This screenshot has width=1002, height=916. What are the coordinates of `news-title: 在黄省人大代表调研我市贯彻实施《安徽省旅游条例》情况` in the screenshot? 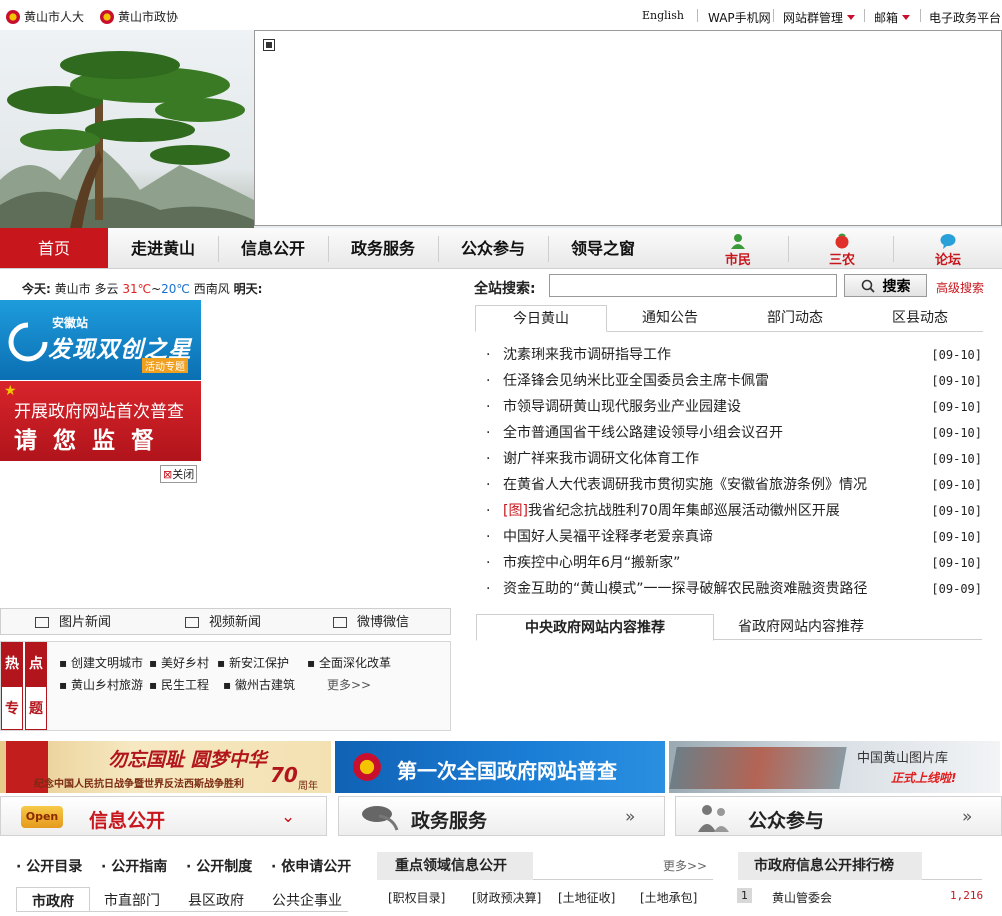 It's located at (685, 485).